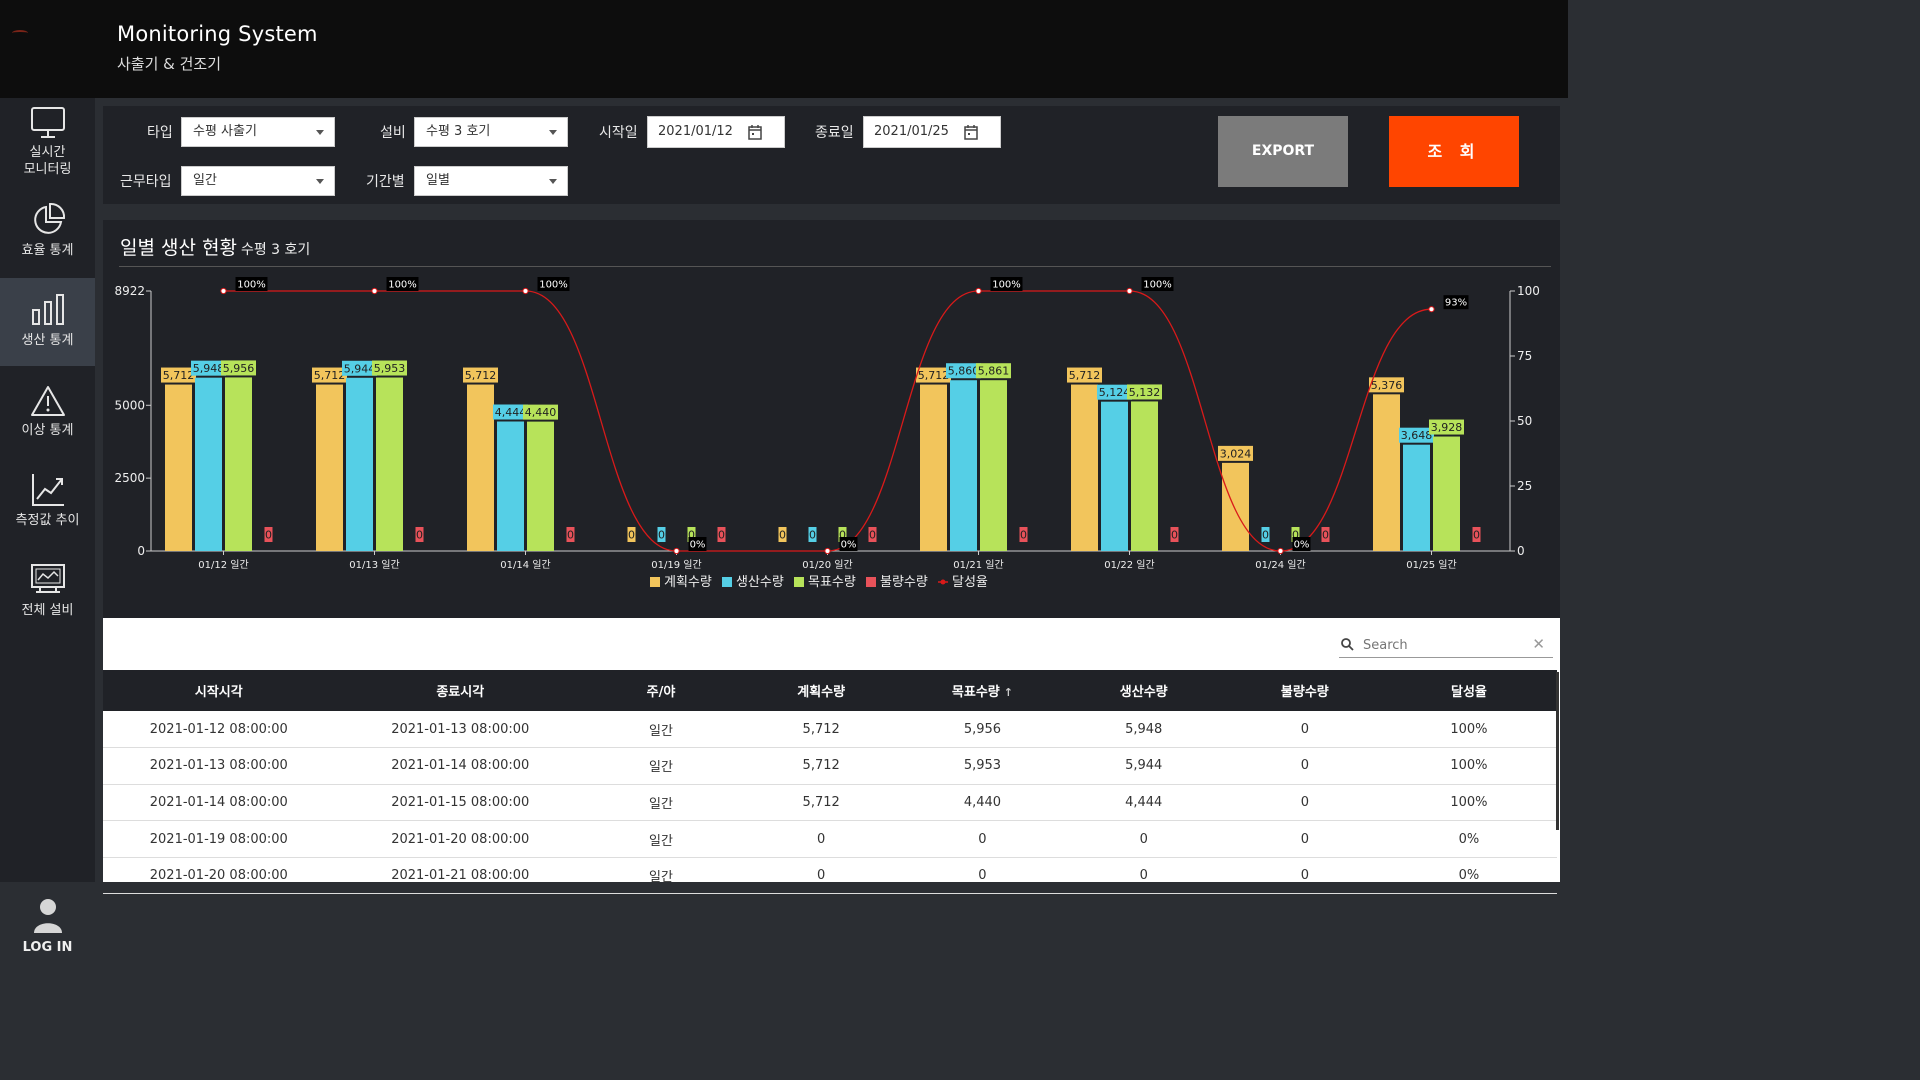  I want to click on data-label: 4,440, so click(541, 412).